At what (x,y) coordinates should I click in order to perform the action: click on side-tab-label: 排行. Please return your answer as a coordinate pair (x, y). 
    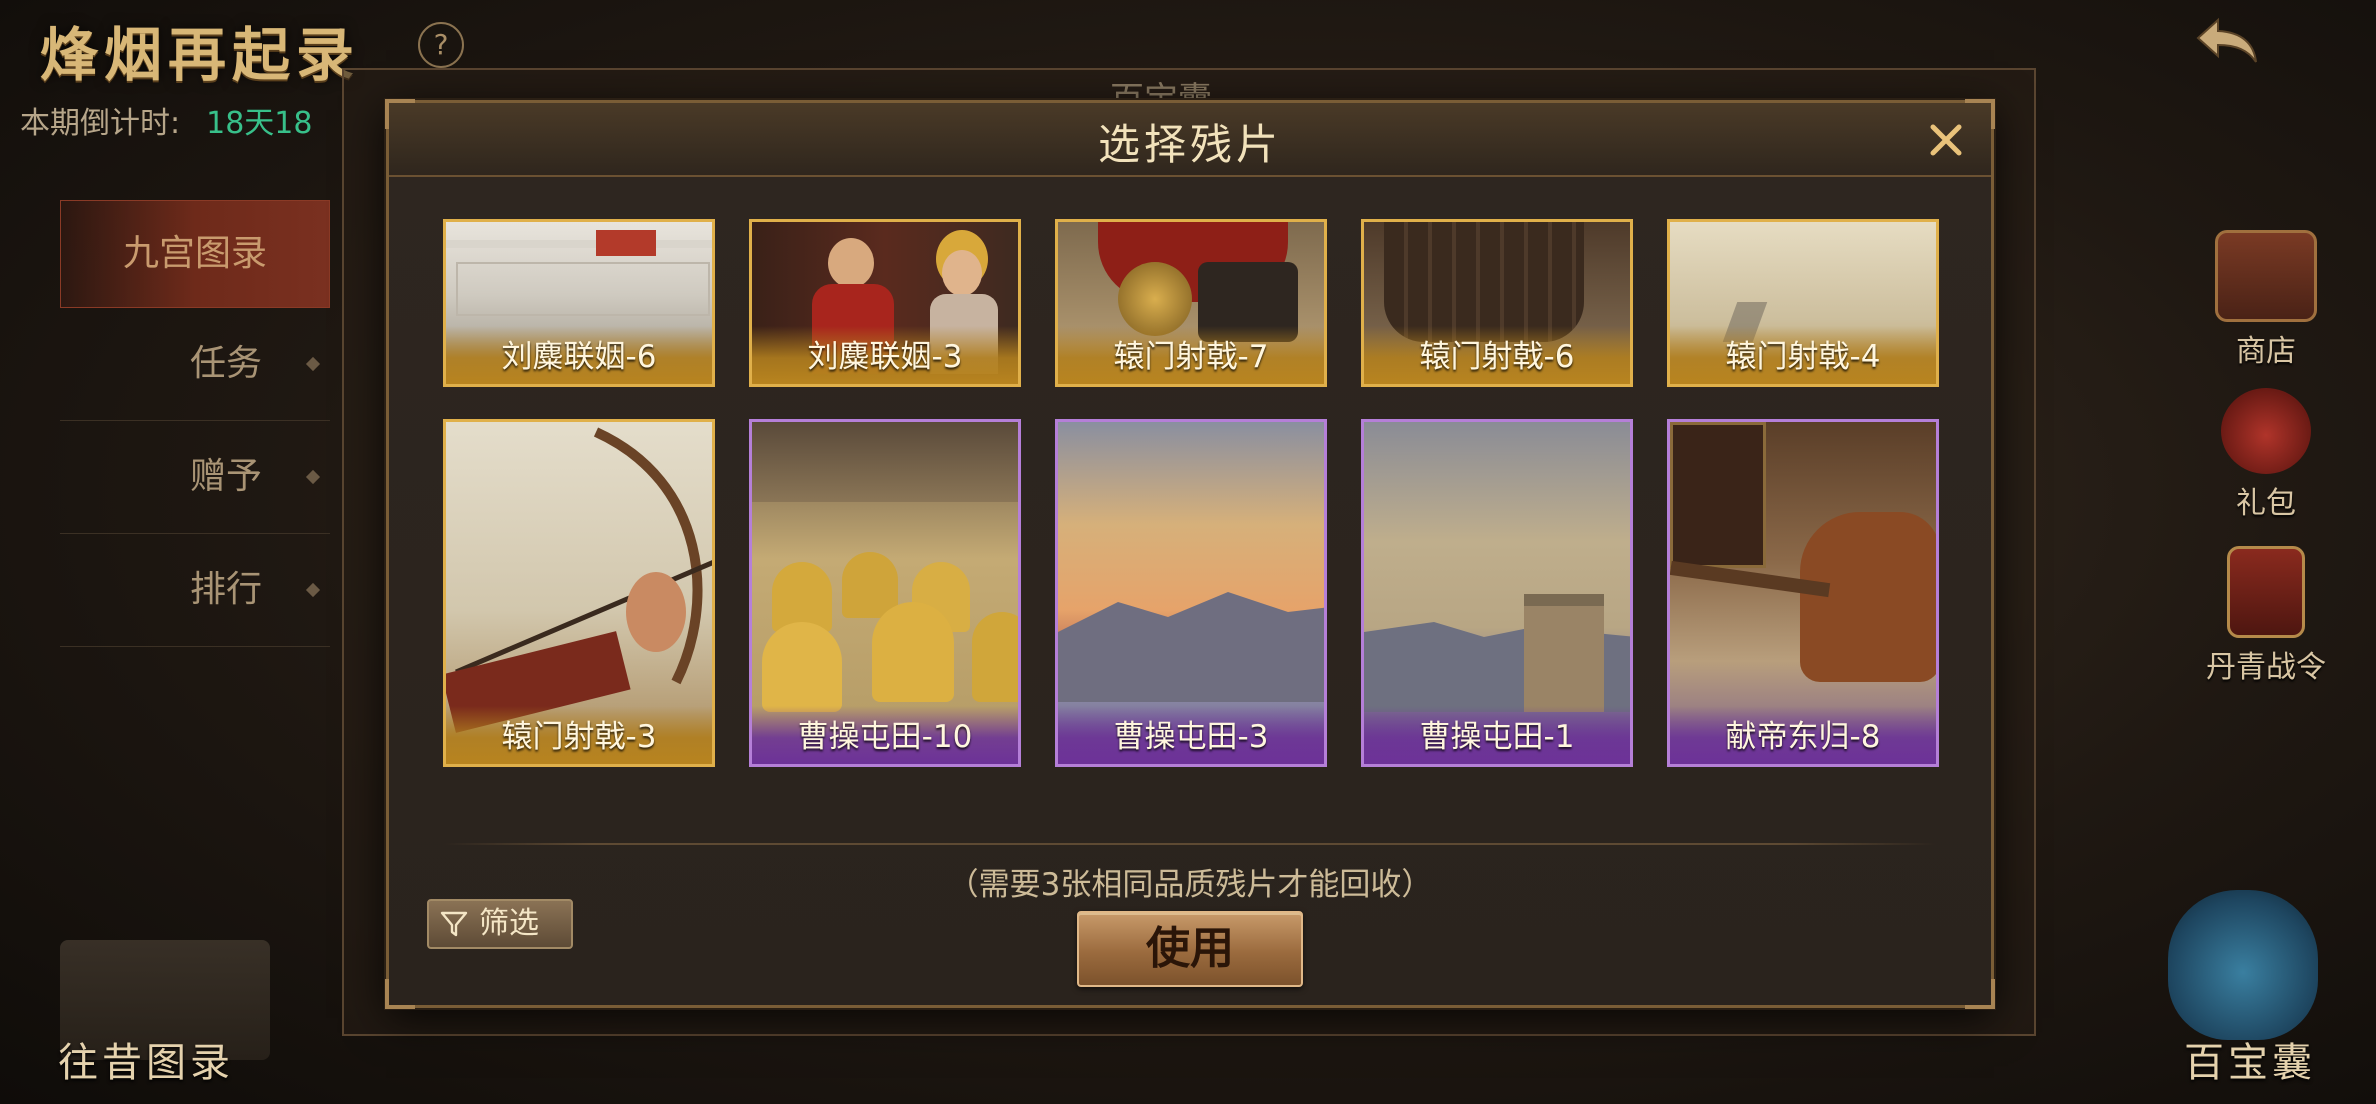
    Looking at the image, I should click on (225, 589).